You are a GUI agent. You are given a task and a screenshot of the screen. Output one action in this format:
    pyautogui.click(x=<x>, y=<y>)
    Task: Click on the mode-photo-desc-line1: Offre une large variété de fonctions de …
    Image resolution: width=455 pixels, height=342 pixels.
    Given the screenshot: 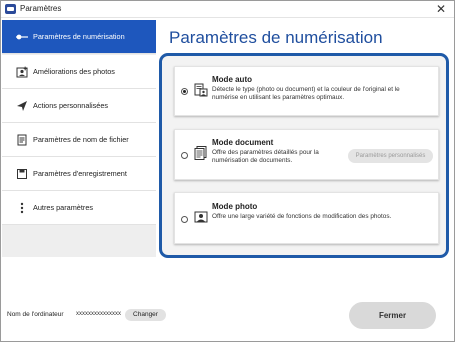 What is the action you would take?
    pyautogui.click(x=302, y=216)
    